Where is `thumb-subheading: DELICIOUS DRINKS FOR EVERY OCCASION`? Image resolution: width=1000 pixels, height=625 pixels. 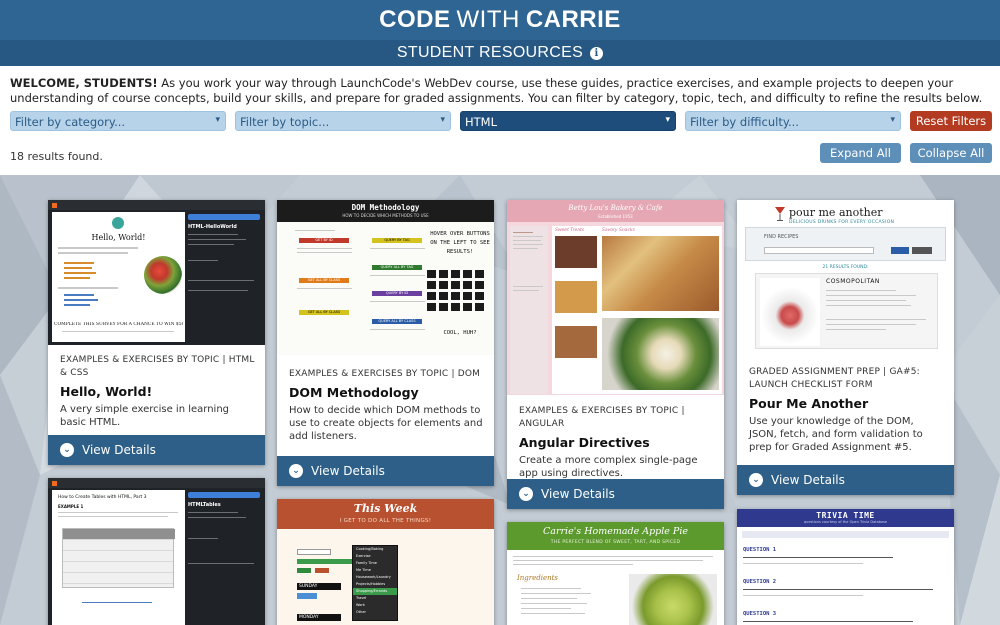
thumb-subheading: DELICIOUS DRINKS FOR EVERY OCCASION is located at coordinates (842, 222).